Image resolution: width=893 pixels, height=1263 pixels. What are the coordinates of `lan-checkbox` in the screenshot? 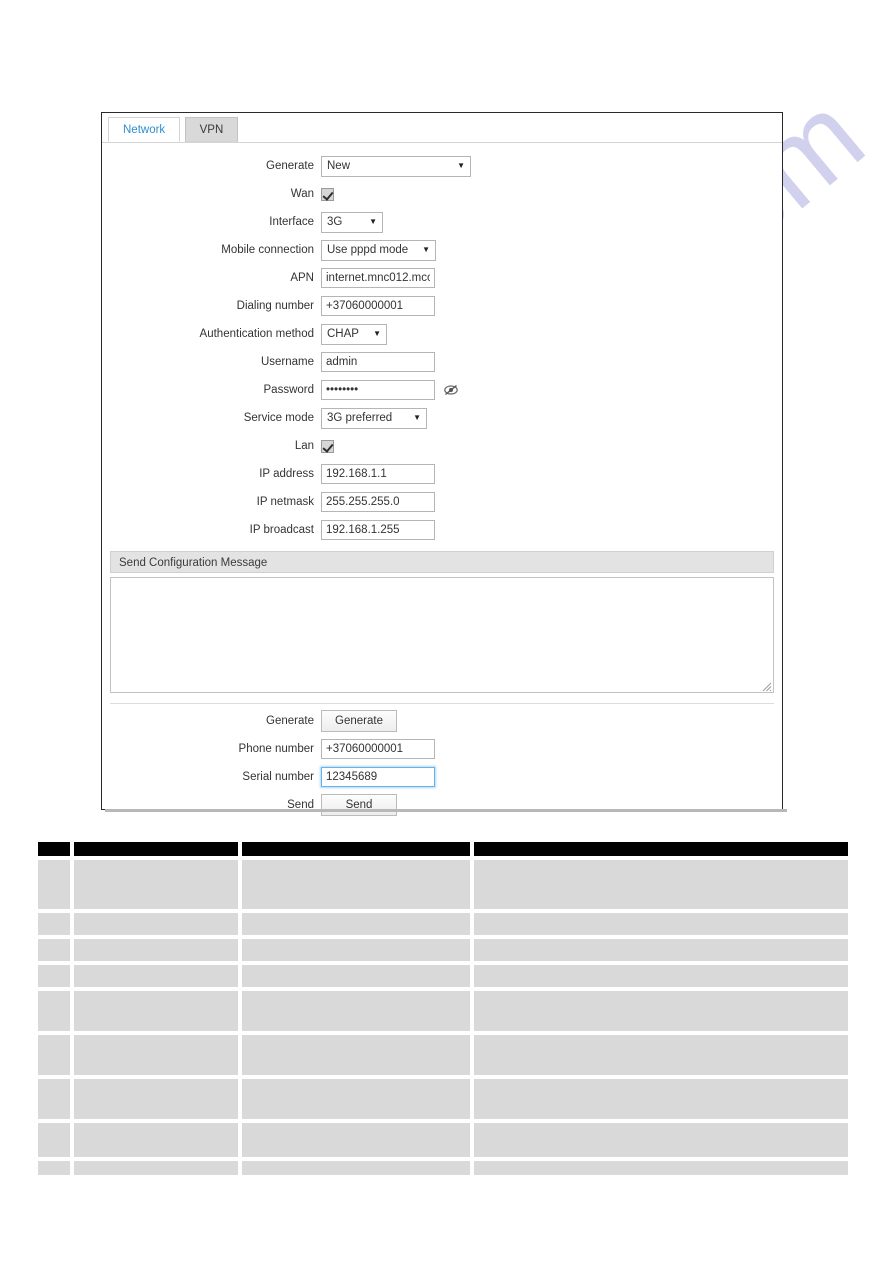 It's located at (327, 446).